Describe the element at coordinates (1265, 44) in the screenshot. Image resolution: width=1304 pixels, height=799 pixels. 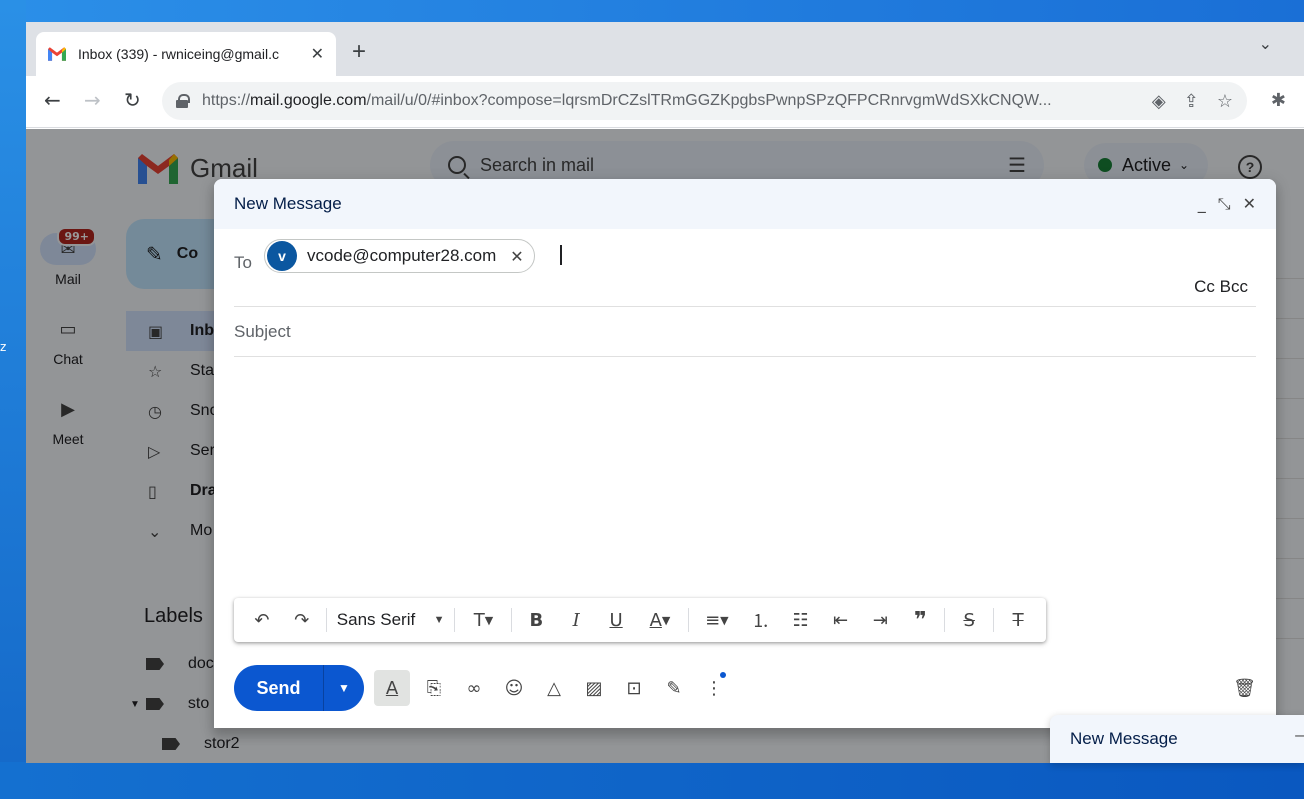
I see `tab-search-chevron-icon: ⌄` at that location.